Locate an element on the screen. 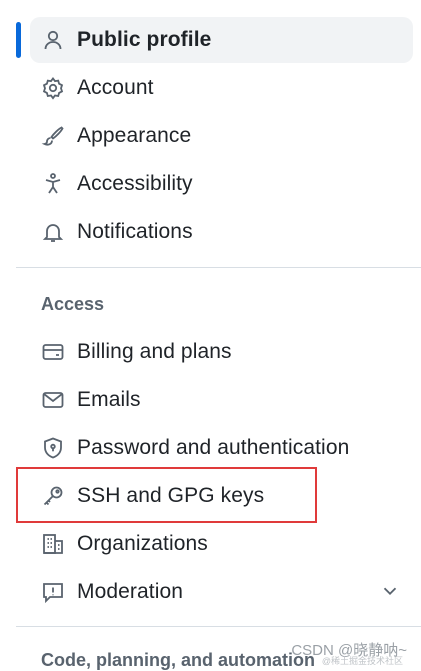 This screenshot has height=671, width=421. sidebar-item-notifications: Notifications is located at coordinates (221, 232).